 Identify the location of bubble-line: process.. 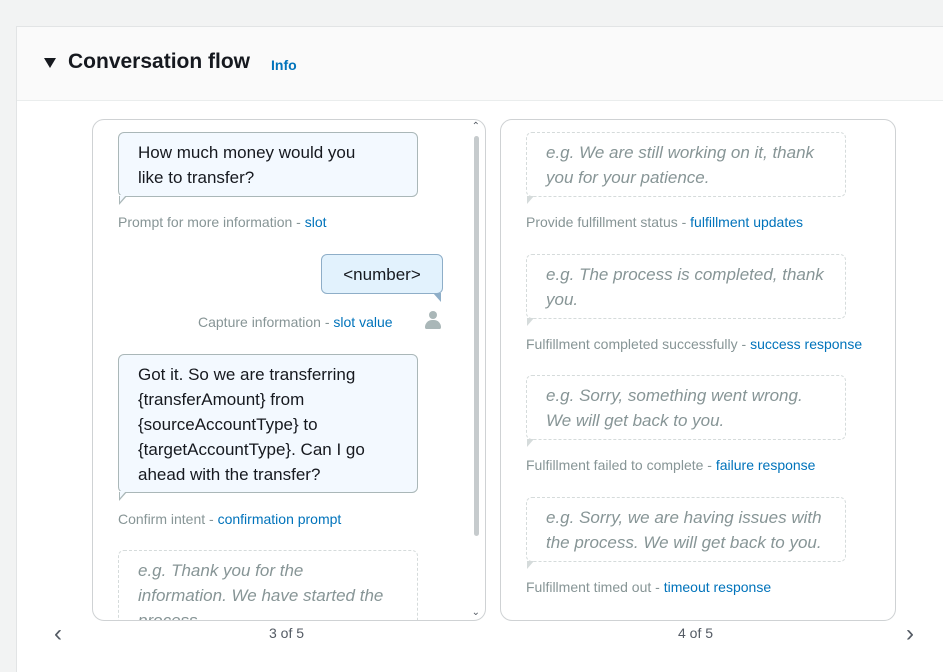
(170, 616).